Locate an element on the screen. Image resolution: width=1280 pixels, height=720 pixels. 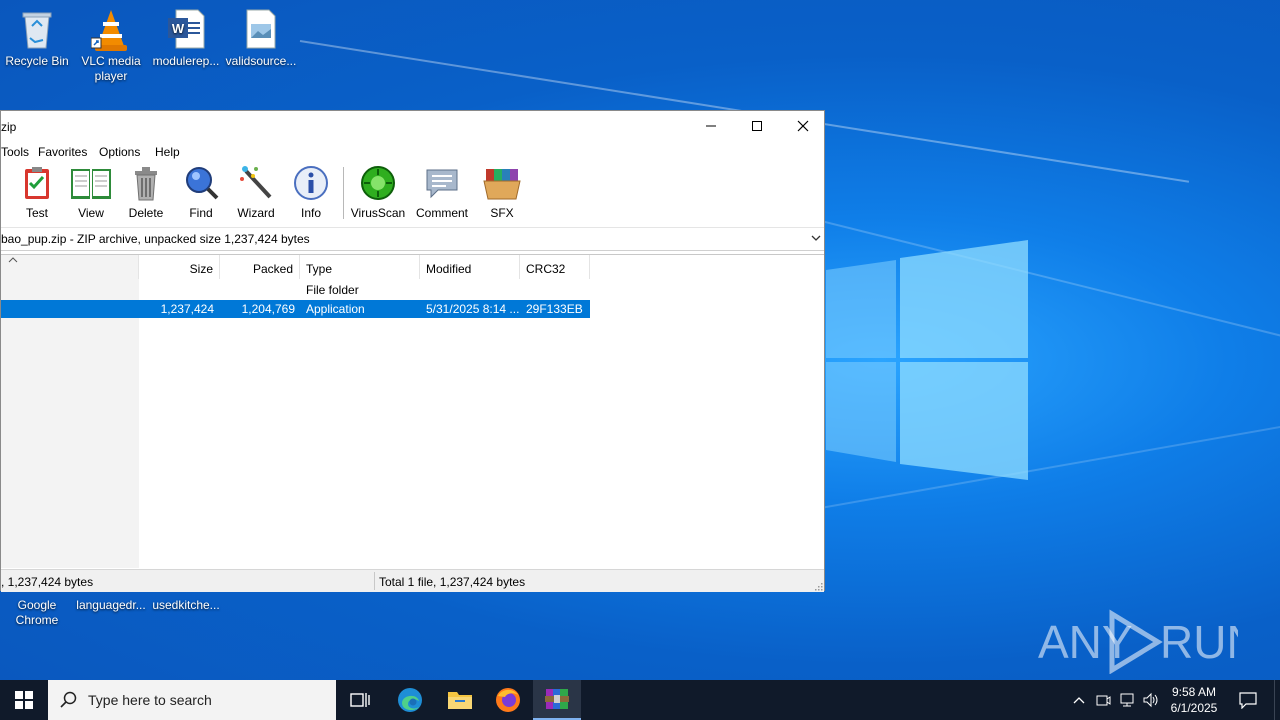
virus-scan-icon is located at coordinates (378, 183).